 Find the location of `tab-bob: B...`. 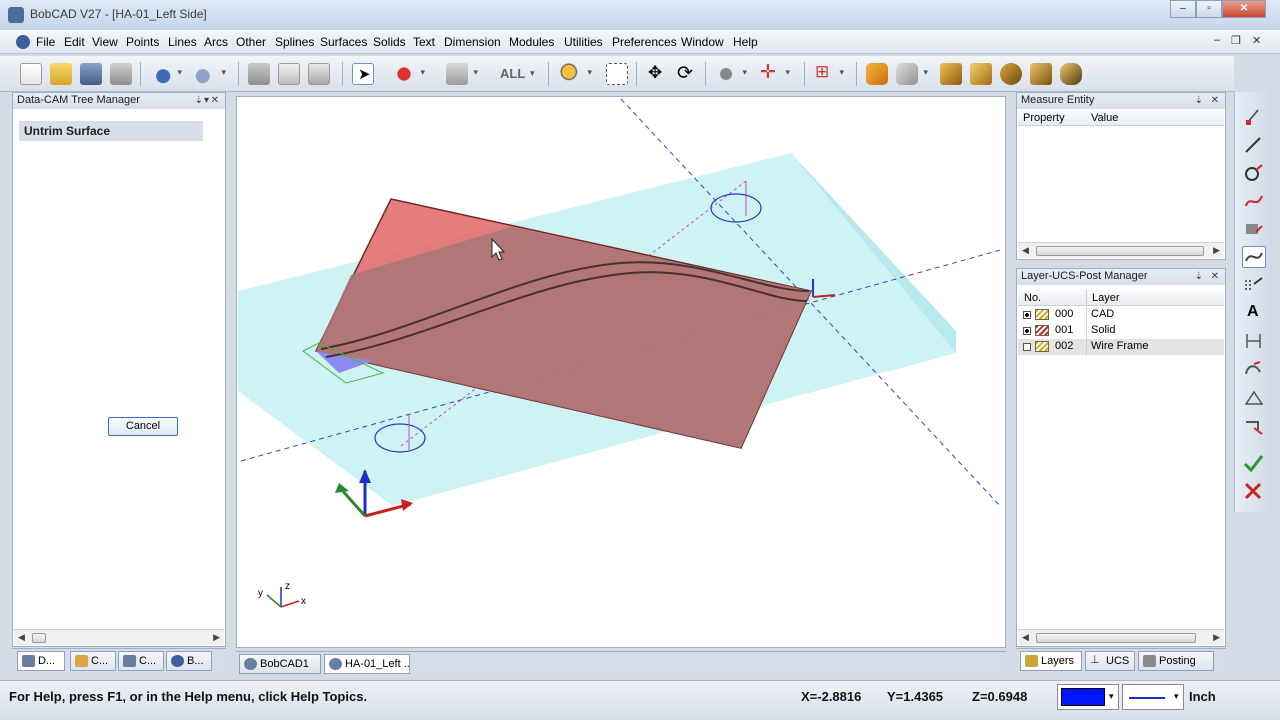

tab-bob: B... is located at coordinates (189, 661).